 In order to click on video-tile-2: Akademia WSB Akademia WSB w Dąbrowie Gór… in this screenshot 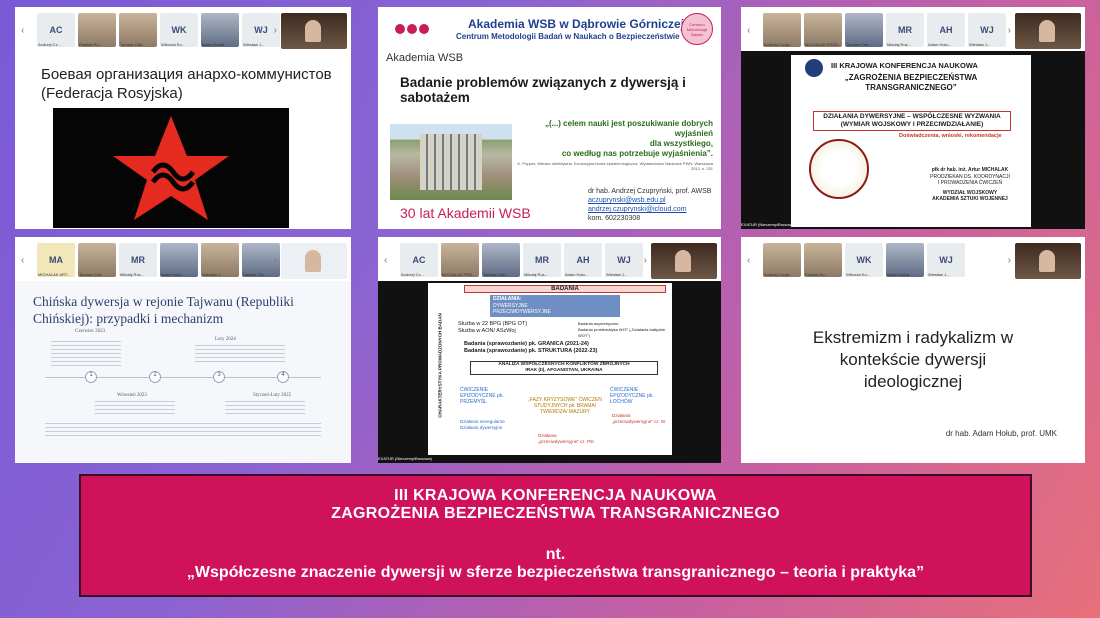, I will do `click(549, 118)`.